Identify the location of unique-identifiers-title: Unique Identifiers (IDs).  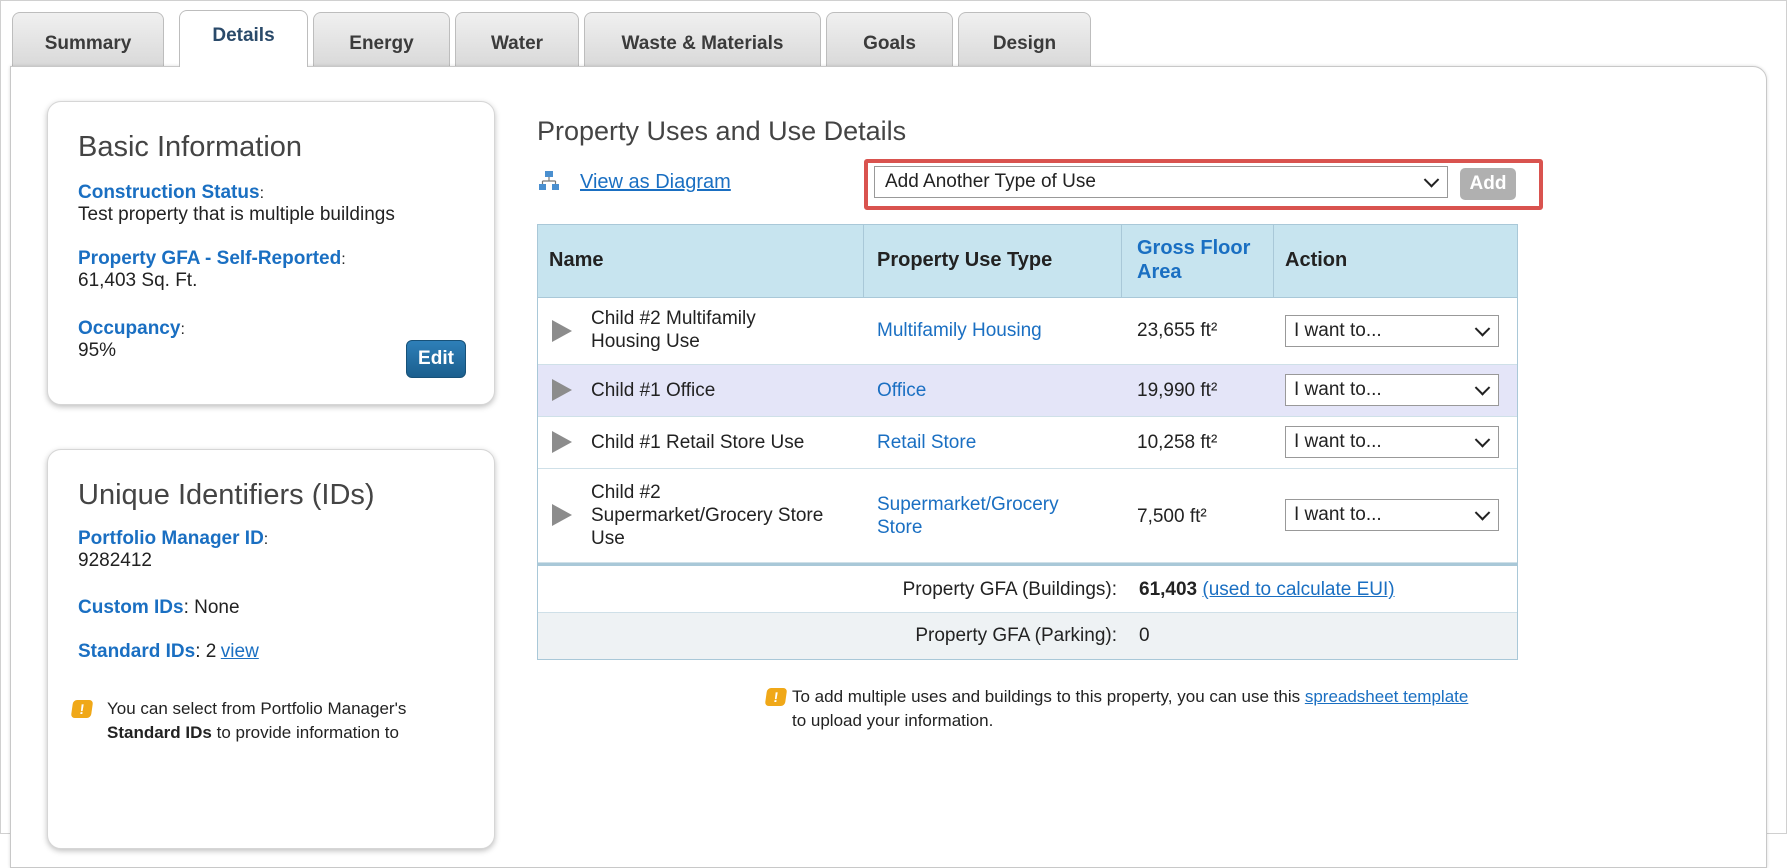
(226, 495).